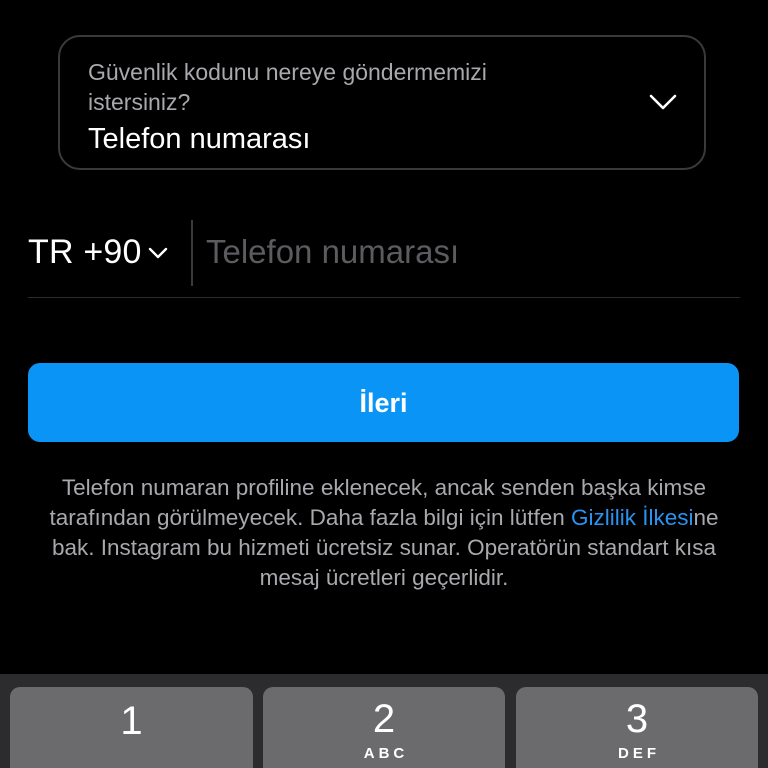 Image resolution: width=768 pixels, height=768 pixels. I want to click on next-button: İleri, so click(383, 402).